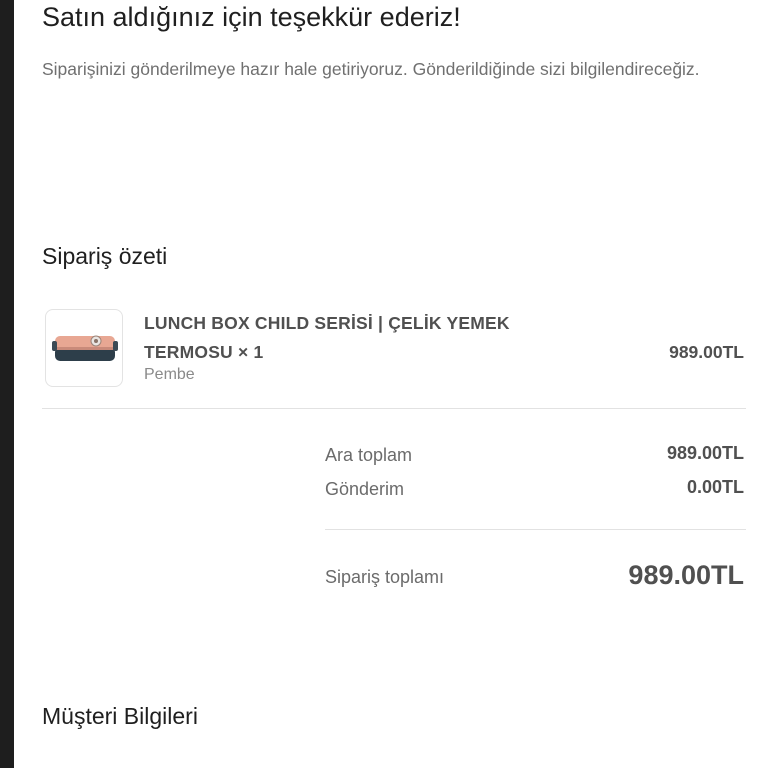 This screenshot has height=768, width=768. Describe the element at coordinates (385, 577) in the screenshot. I see `order-total-label: Sipariş toplamı` at that location.